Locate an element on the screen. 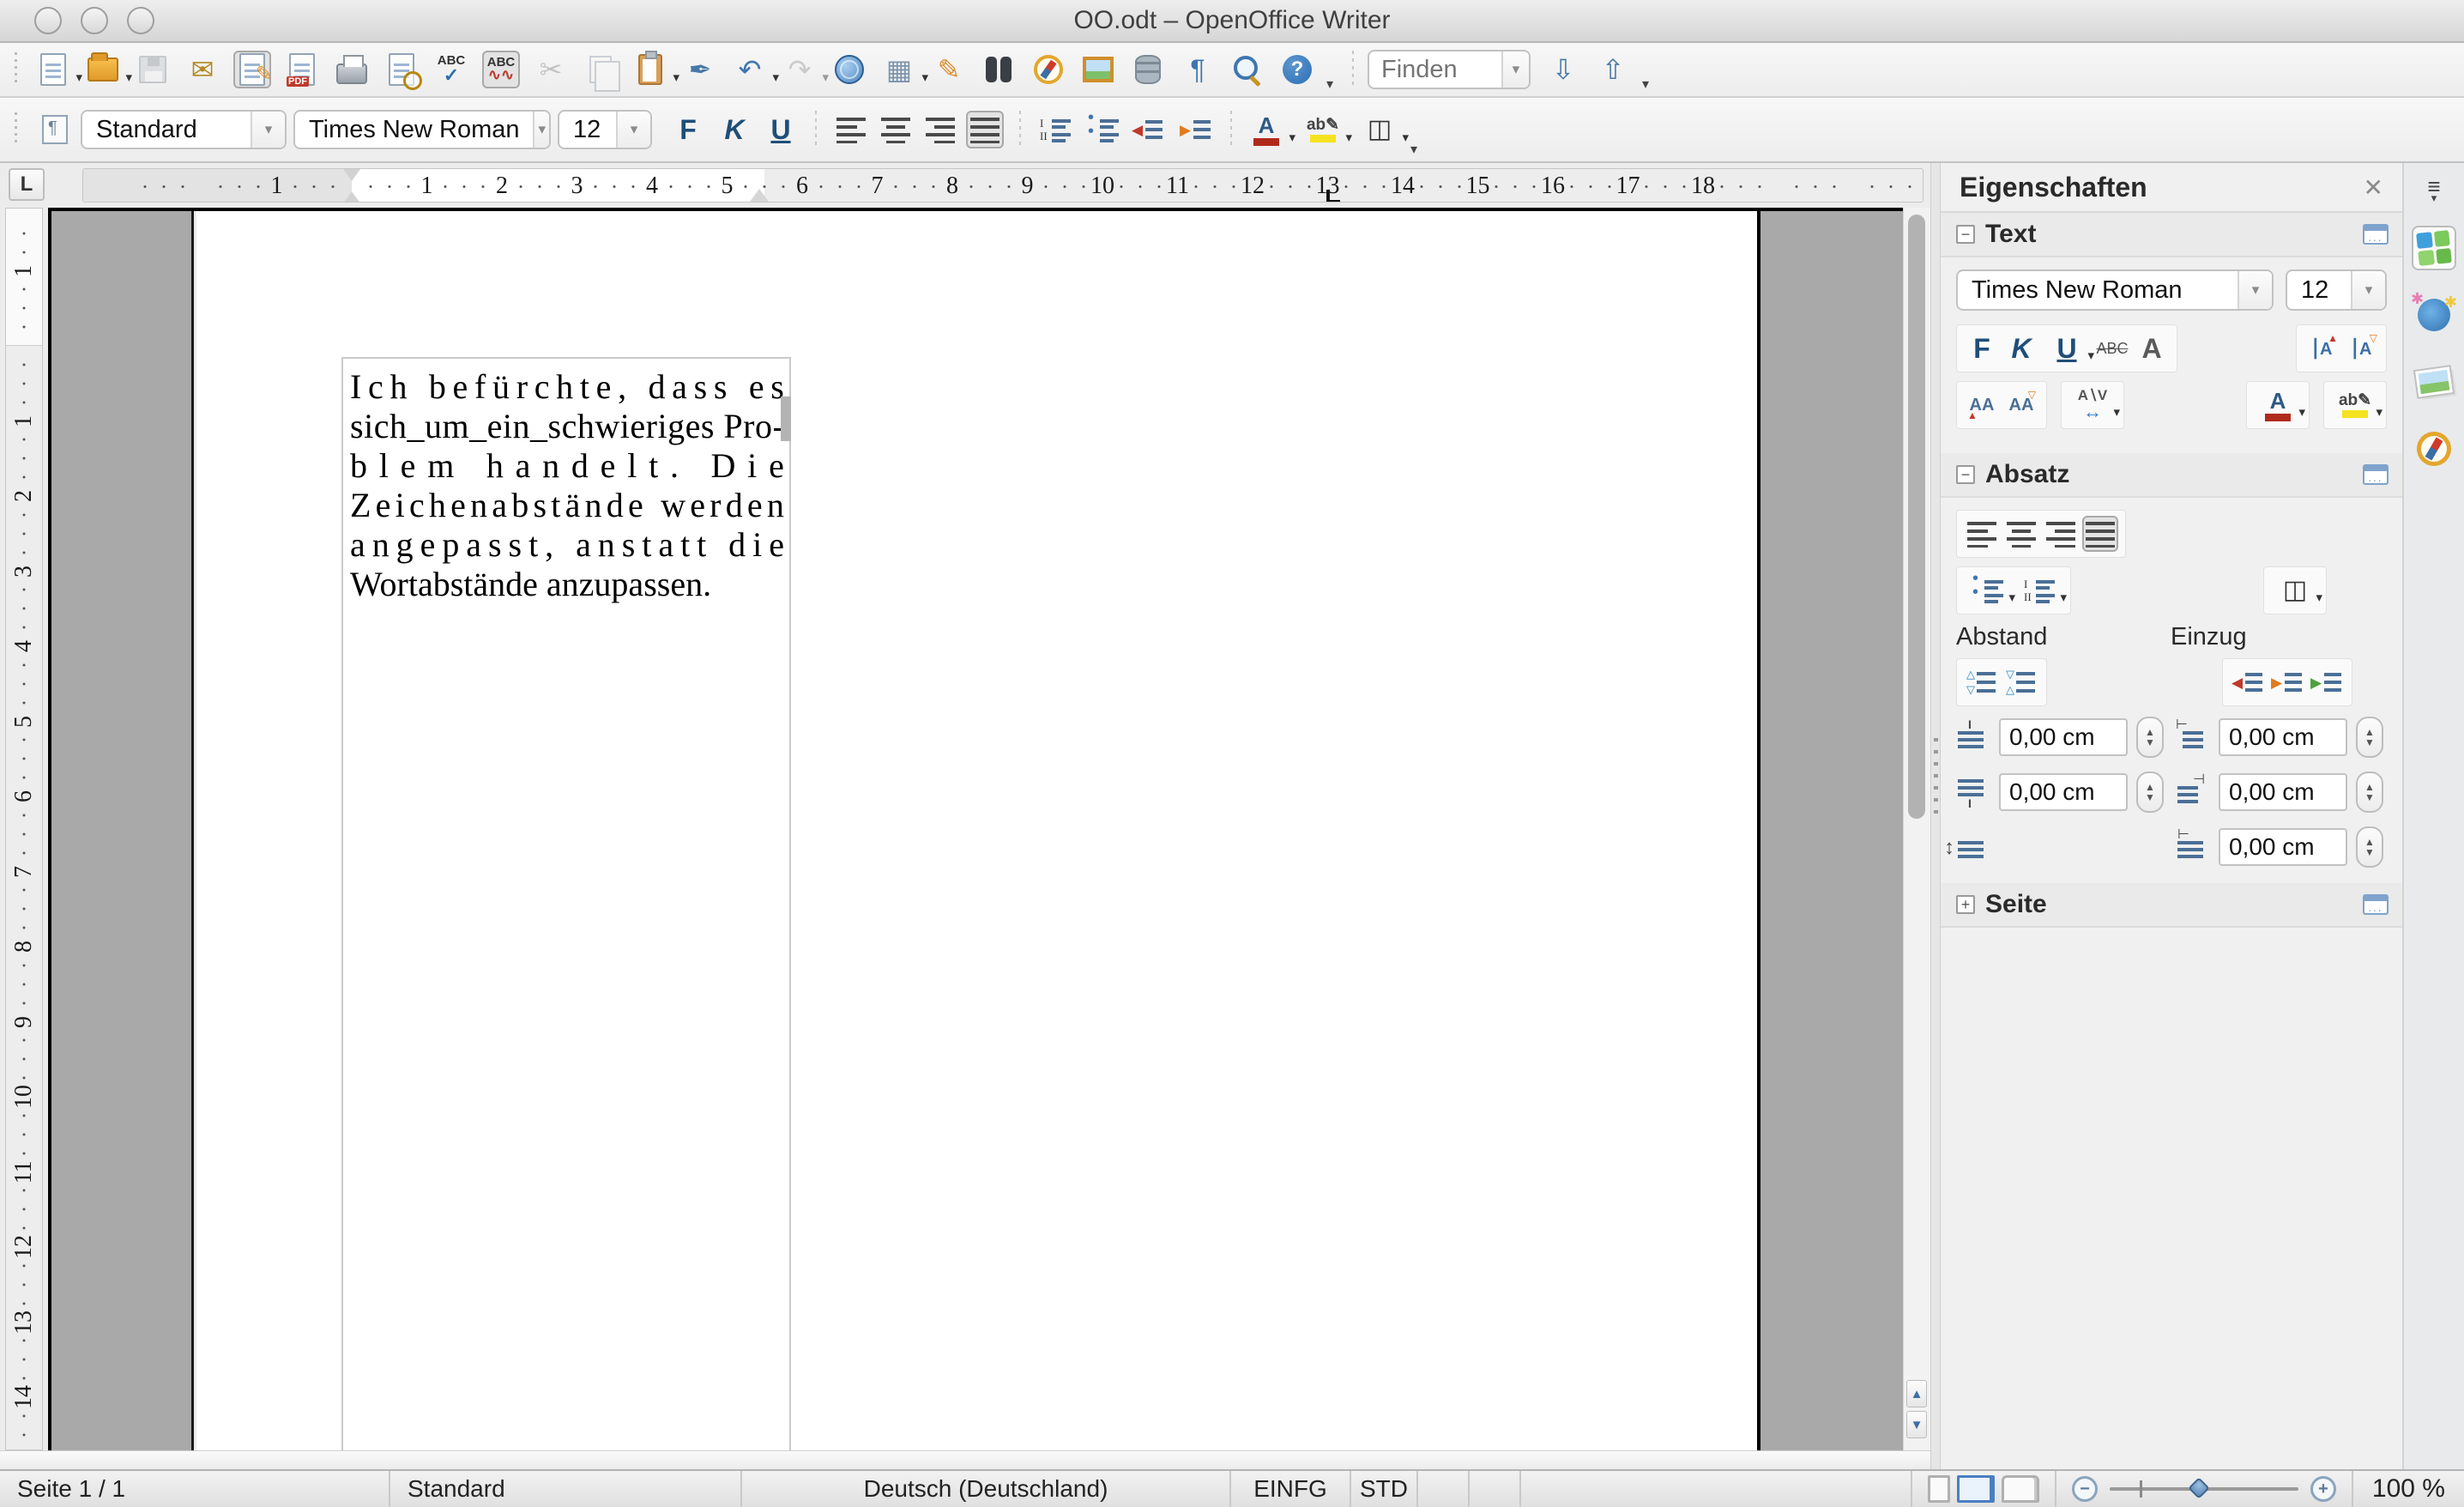 The image size is (2464, 1507). find-previous-button: ⇧ is located at coordinates (1613, 69).